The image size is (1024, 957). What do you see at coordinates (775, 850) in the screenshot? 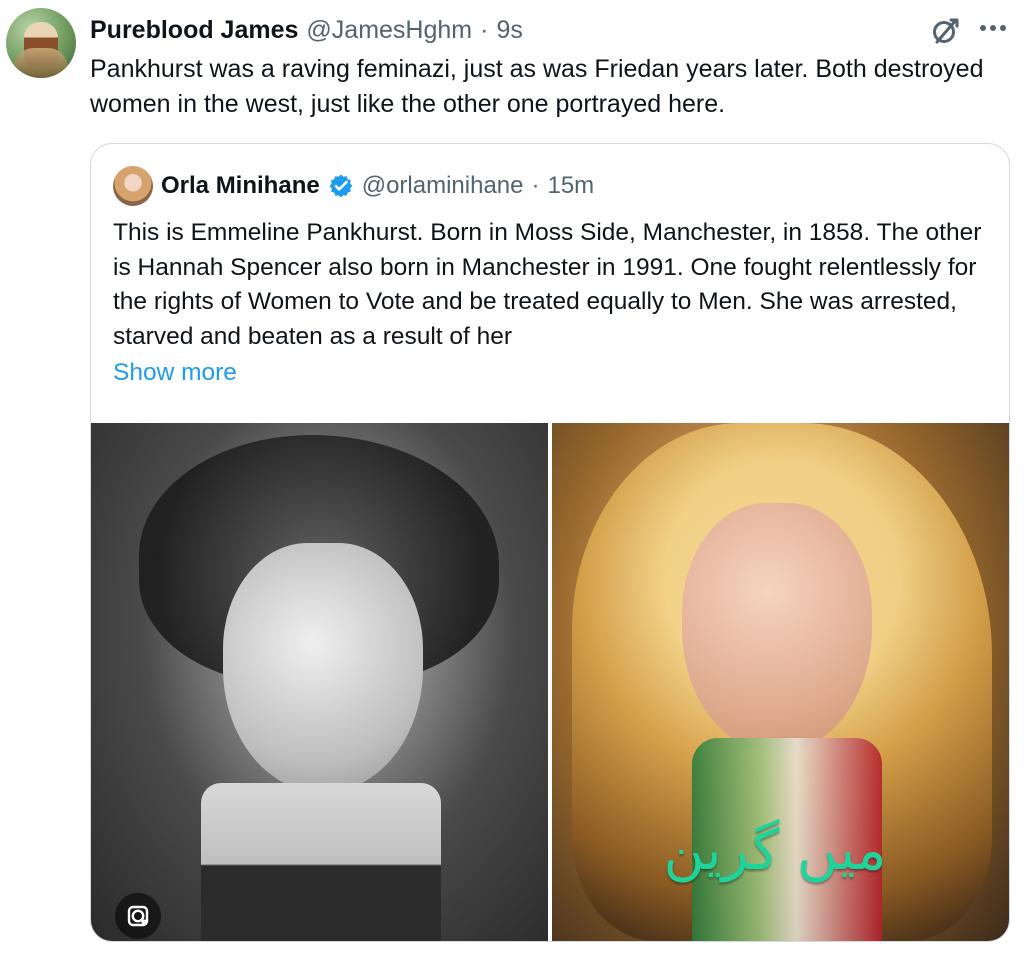
I see `photo-right-caption: میں گرین` at bounding box center [775, 850].